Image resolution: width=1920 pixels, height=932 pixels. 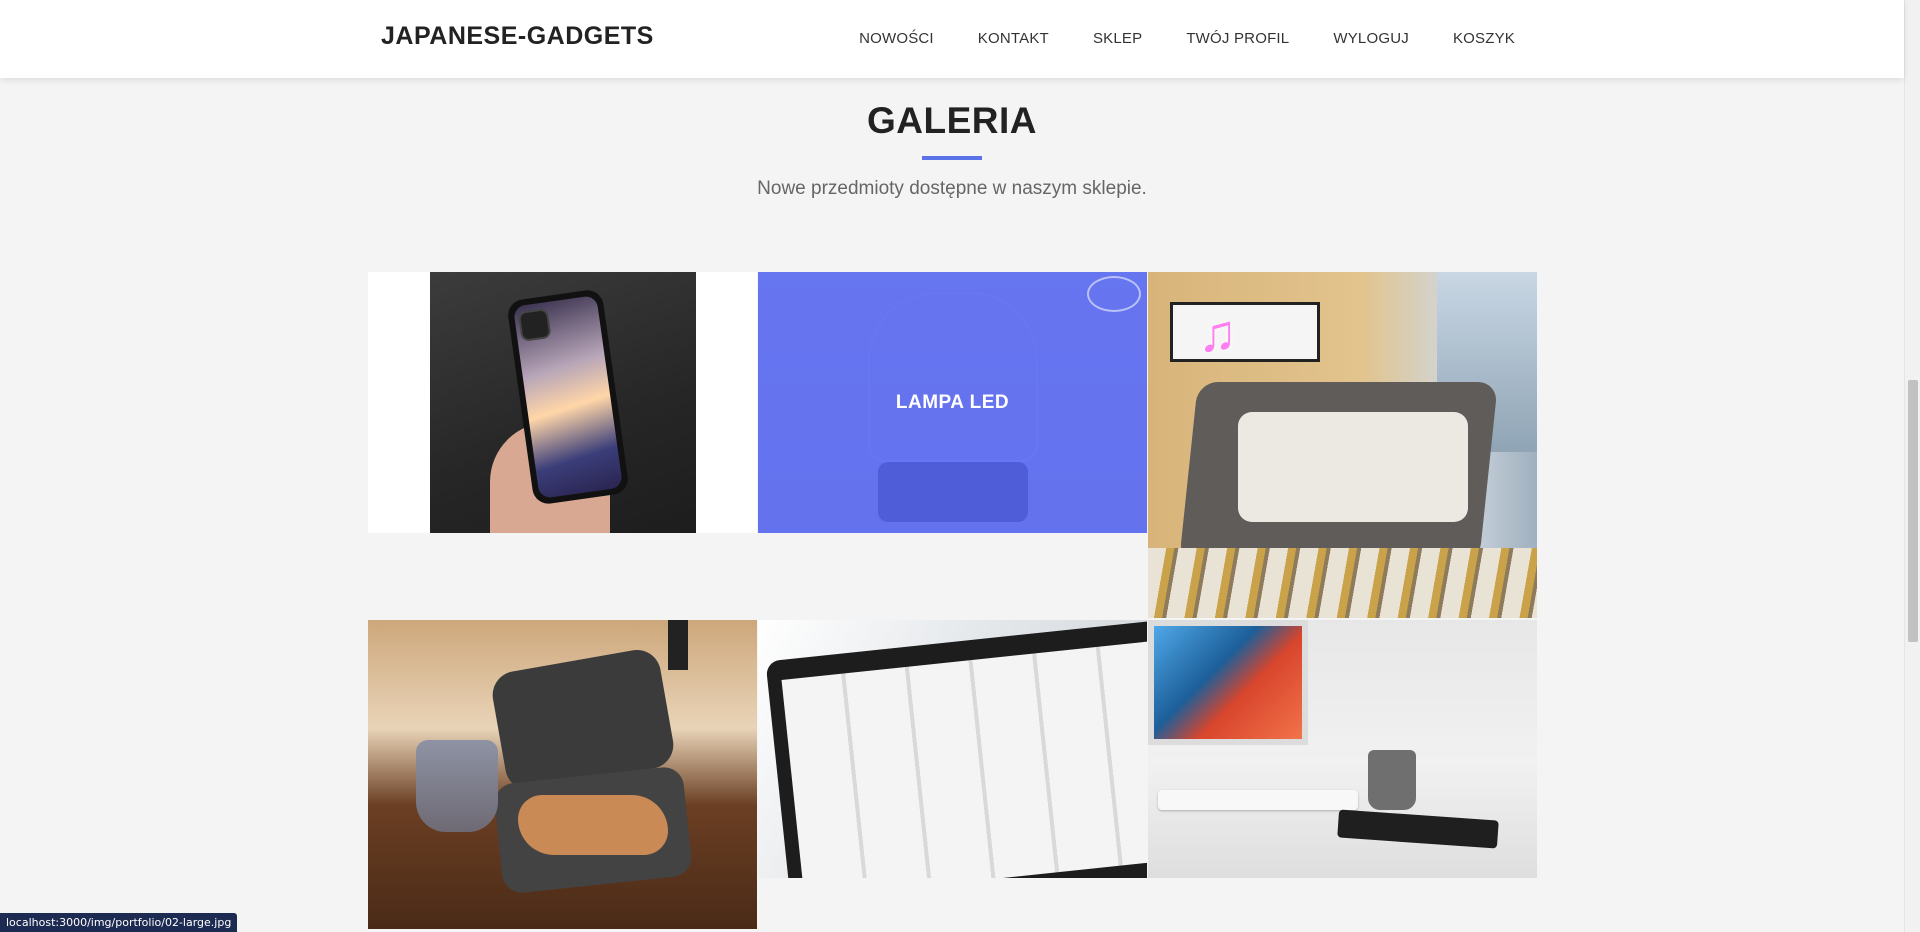 I want to click on gallery-item-desk, so click(x=1342, y=749).